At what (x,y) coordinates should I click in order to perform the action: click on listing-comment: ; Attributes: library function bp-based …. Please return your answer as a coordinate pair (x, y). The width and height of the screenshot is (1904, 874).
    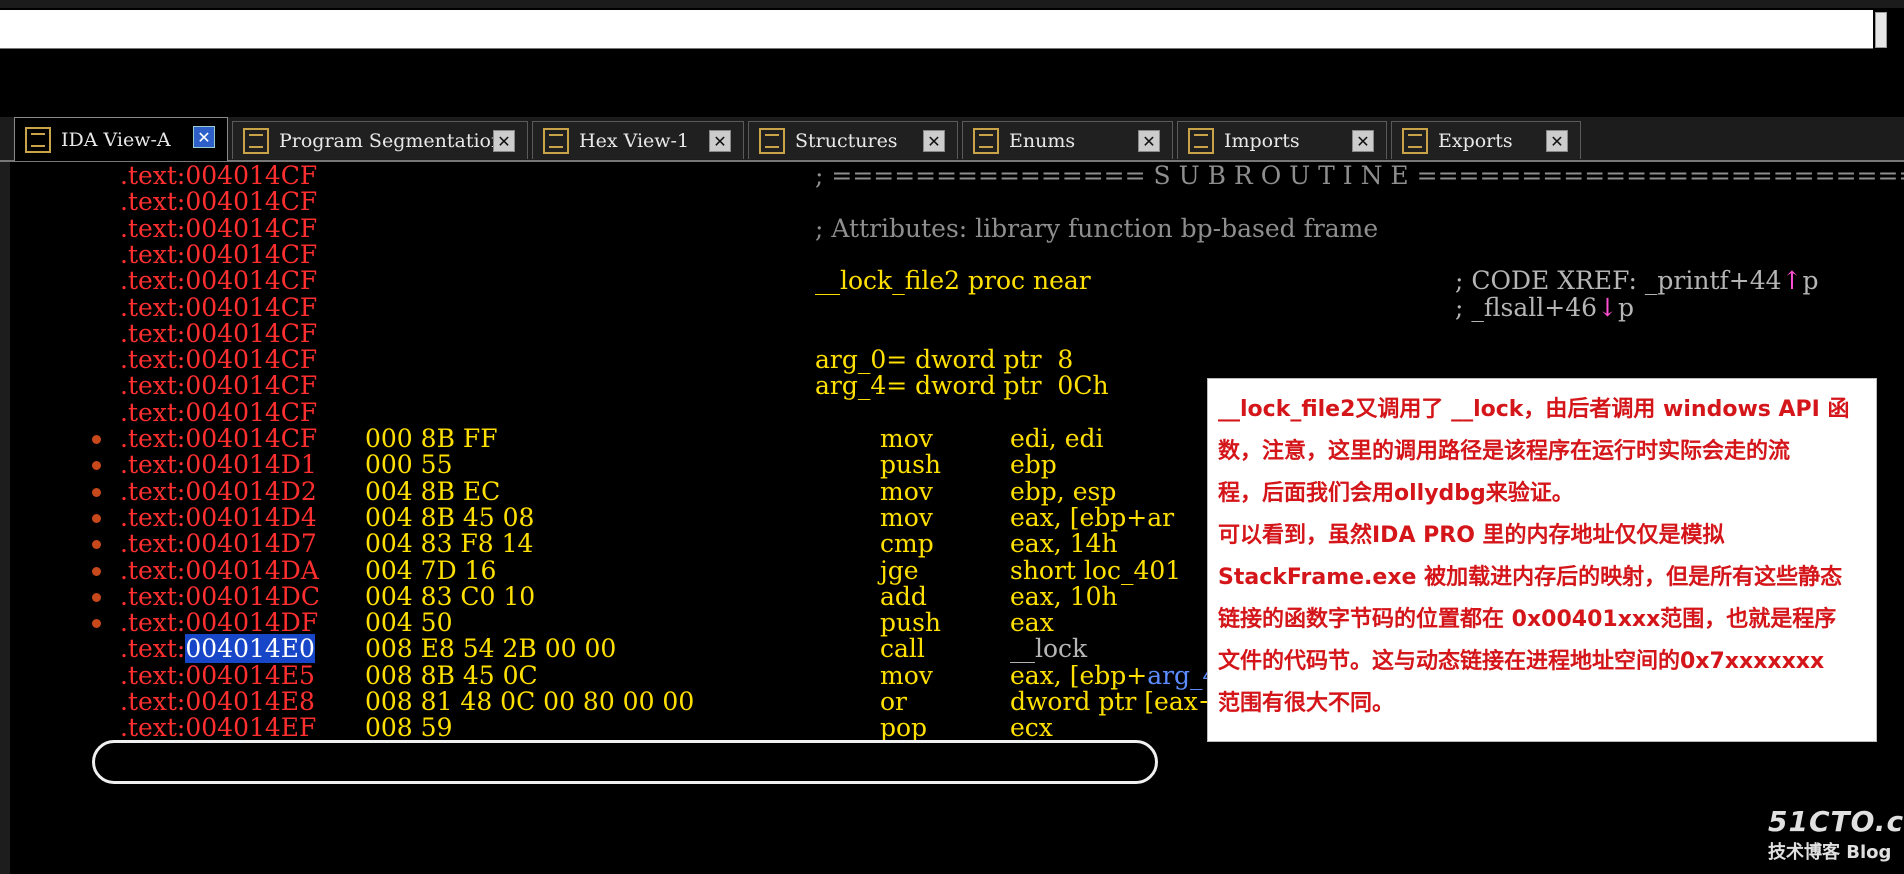
    Looking at the image, I should click on (1097, 228).